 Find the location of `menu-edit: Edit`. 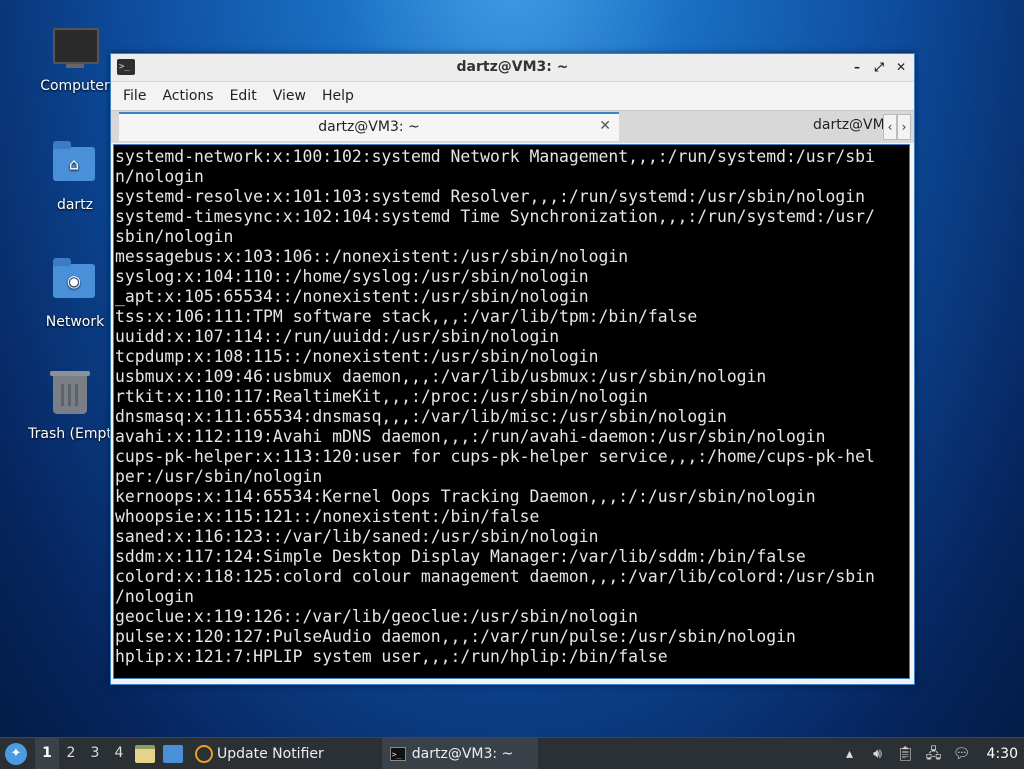

menu-edit: Edit is located at coordinates (243, 96).